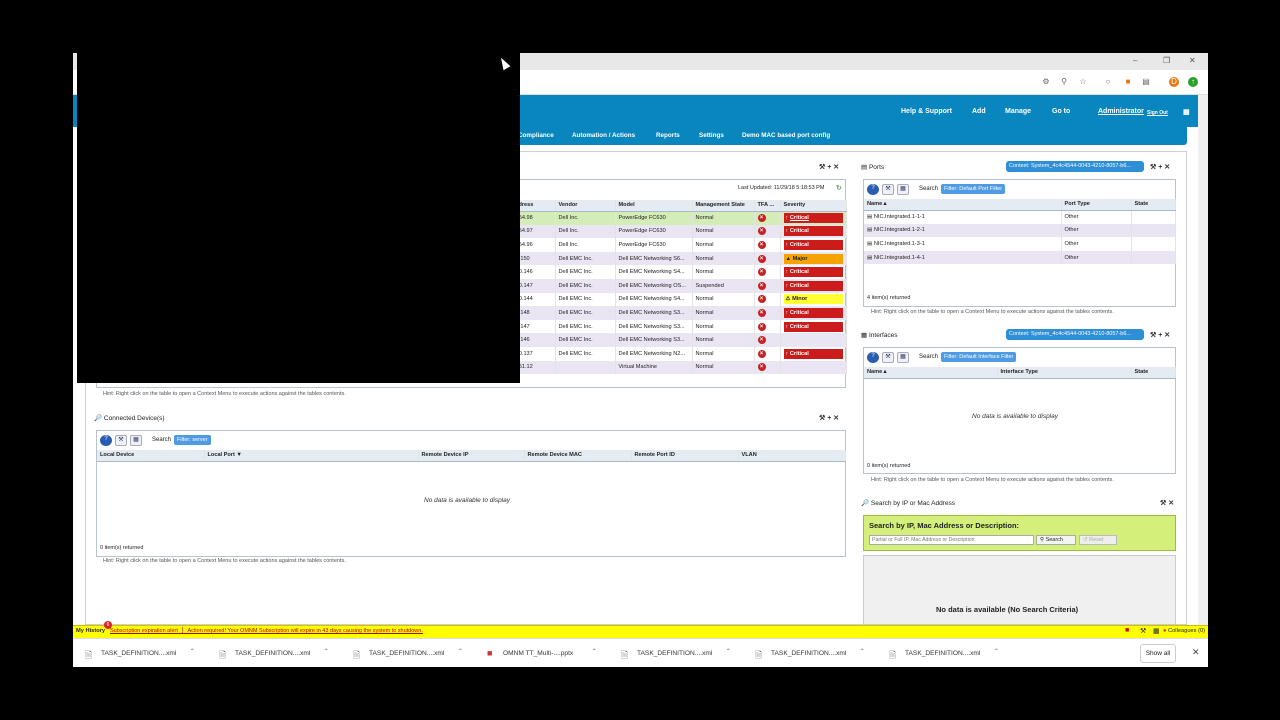 Image resolution: width=1280 pixels, height=720 pixels. I want to click on search-ip-input, so click(951, 540).